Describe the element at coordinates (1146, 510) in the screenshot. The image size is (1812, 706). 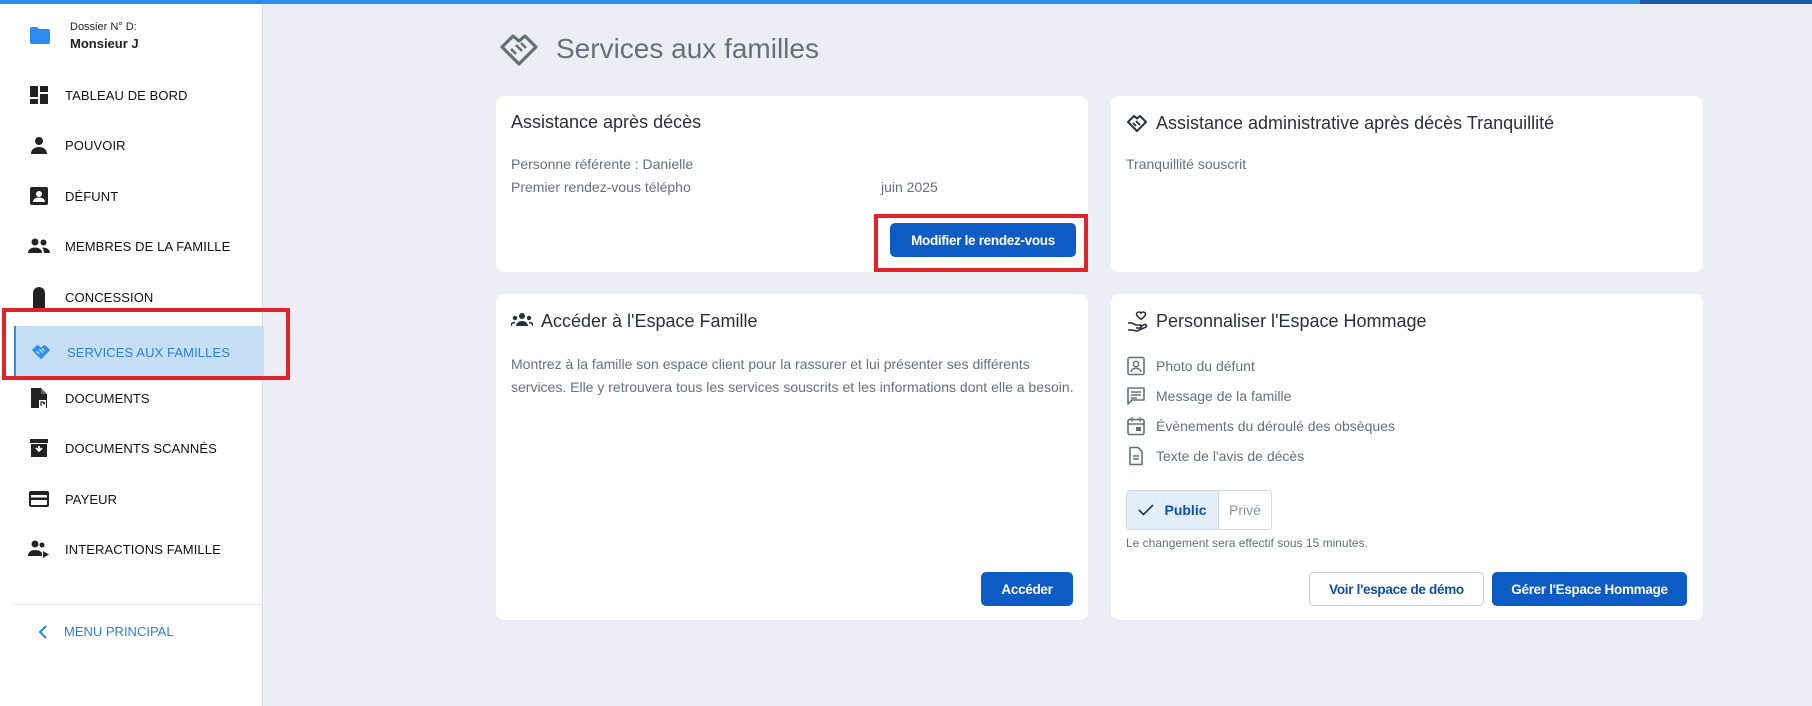
I see `check-icon` at that location.